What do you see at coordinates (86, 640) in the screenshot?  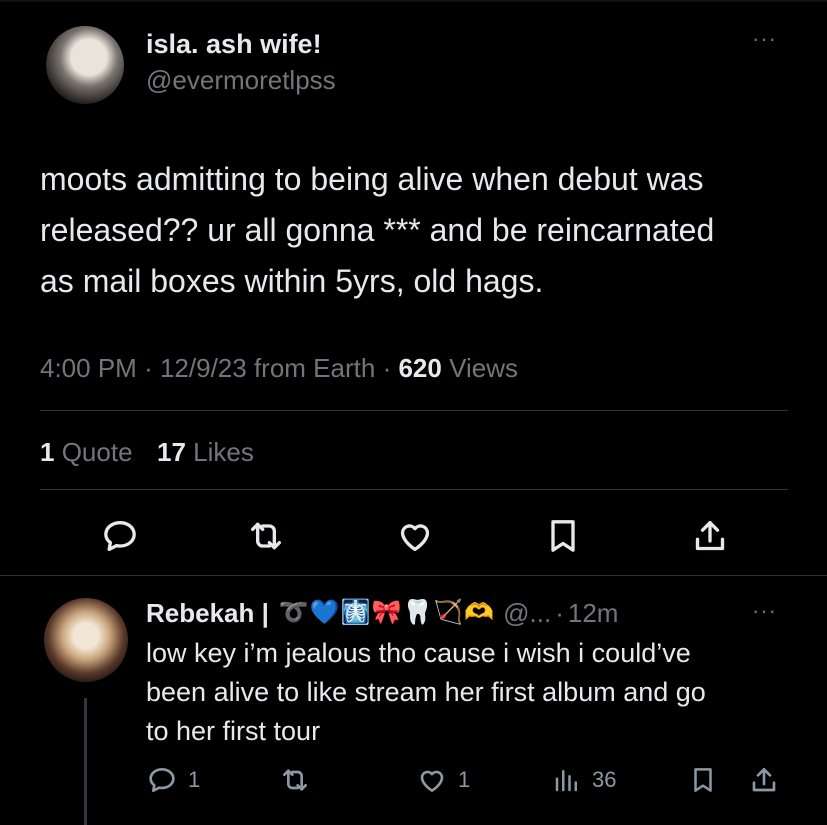 I see `reply-author-avatar` at bounding box center [86, 640].